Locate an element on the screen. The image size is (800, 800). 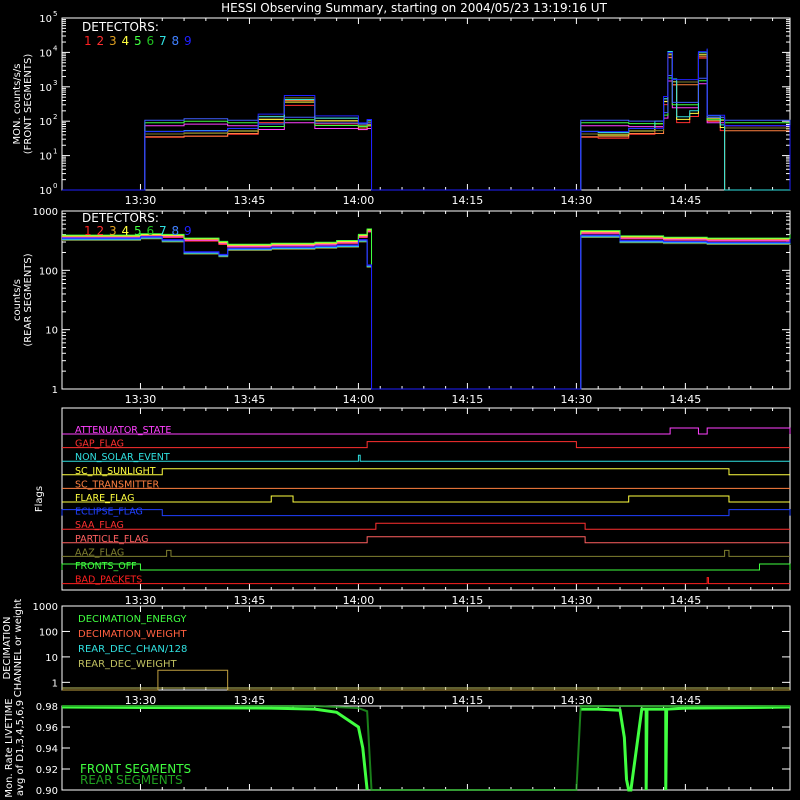
p5-ytick-label: 0.96 is located at coordinates (47, 728).